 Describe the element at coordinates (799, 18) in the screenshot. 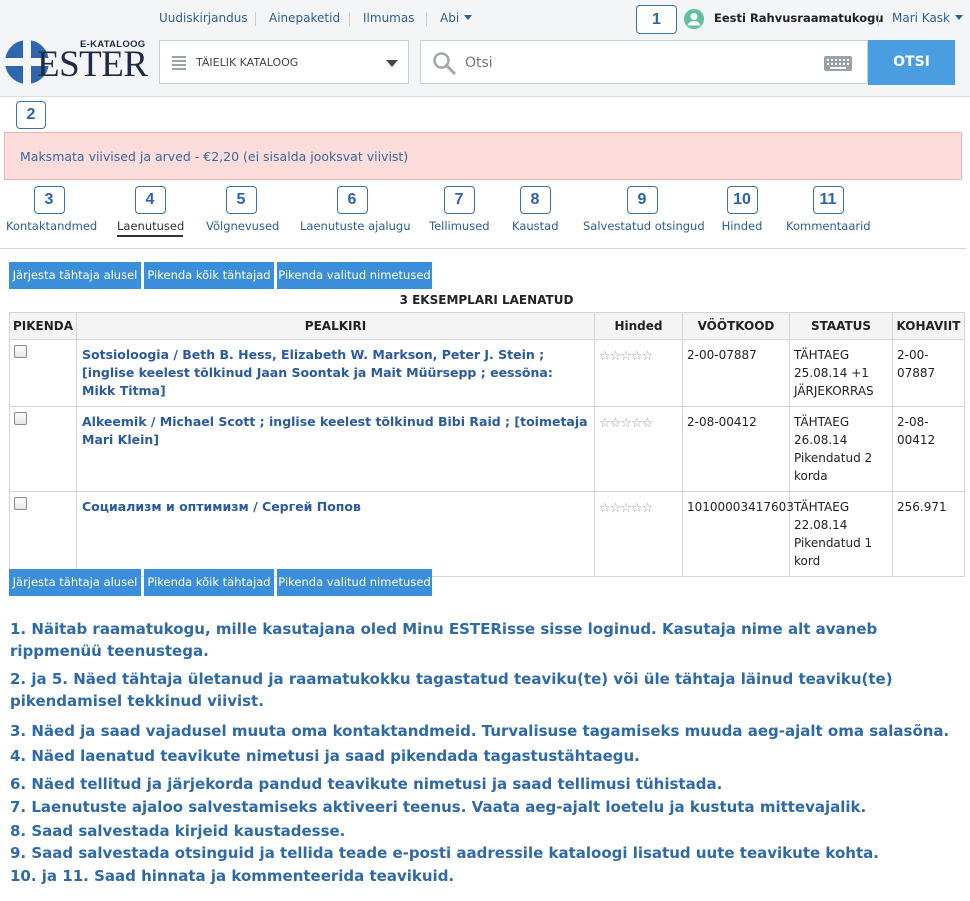

I see `library-name: Eesti Rahvusraamatukogu` at that location.